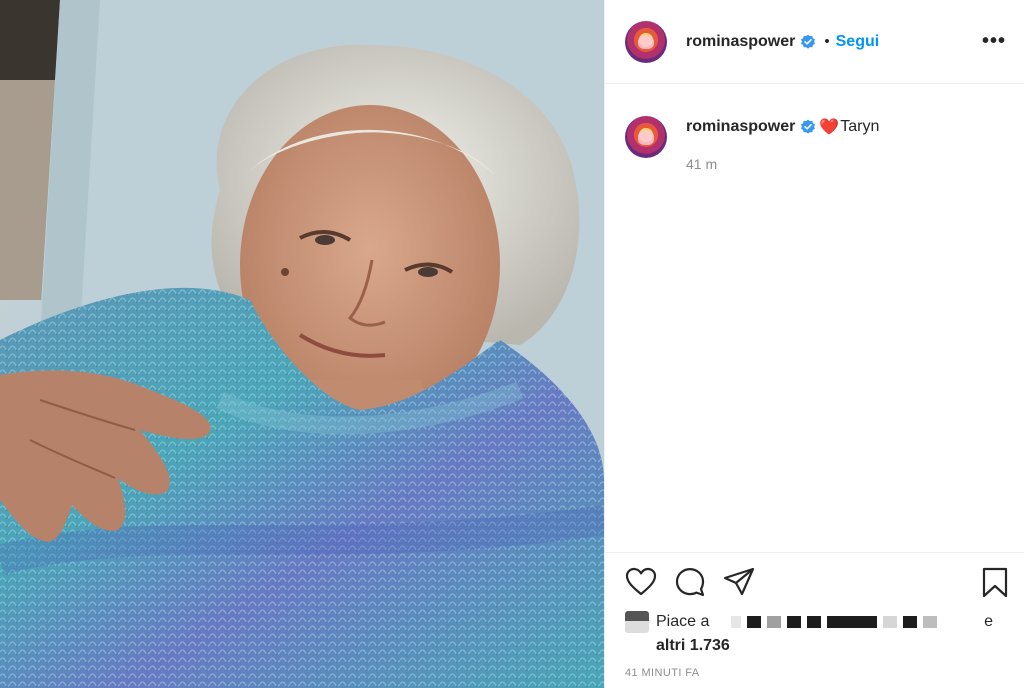  Describe the element at coordinates (829, 127) in the screenshot. I see `heart-emoji: ❤️` at that location.